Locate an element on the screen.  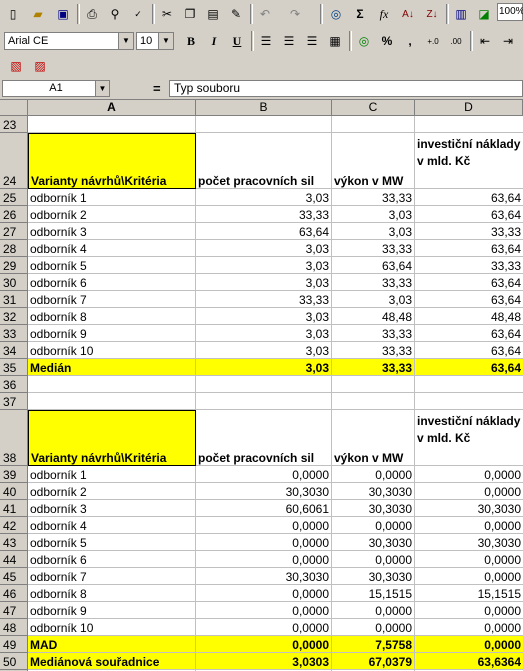
print-preview-icon: ⚲ is located at coordinates (115, 14).